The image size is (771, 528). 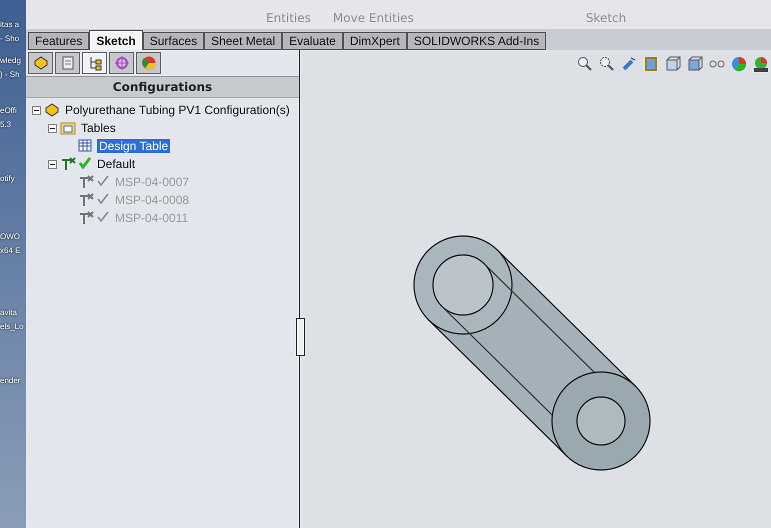 What do you see at coordinates (10, 61) in the screenshot?
I see `desktop-icon-label: wledg` at bounding box center [10, 61].